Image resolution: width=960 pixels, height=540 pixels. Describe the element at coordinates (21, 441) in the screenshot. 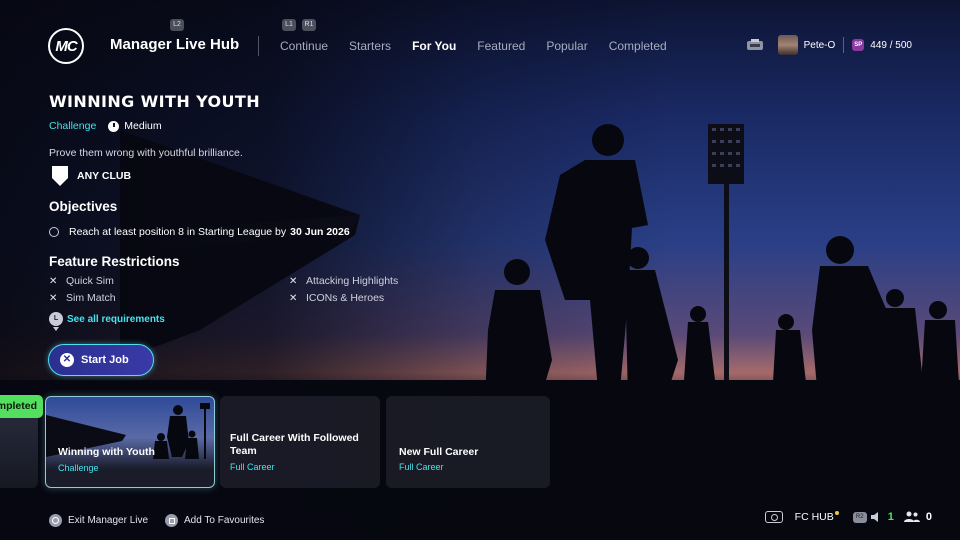

I see `previous-card: Completed` at that location.